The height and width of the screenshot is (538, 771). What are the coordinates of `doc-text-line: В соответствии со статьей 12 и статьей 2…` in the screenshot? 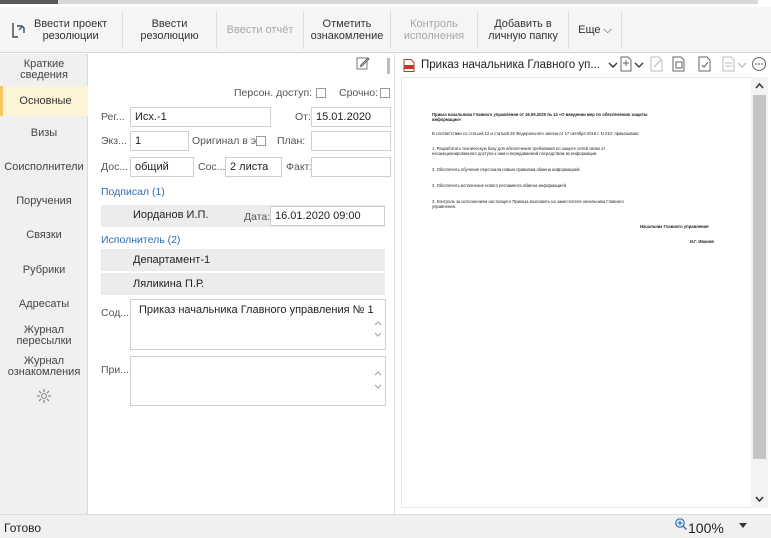 It's located at (536, 133).